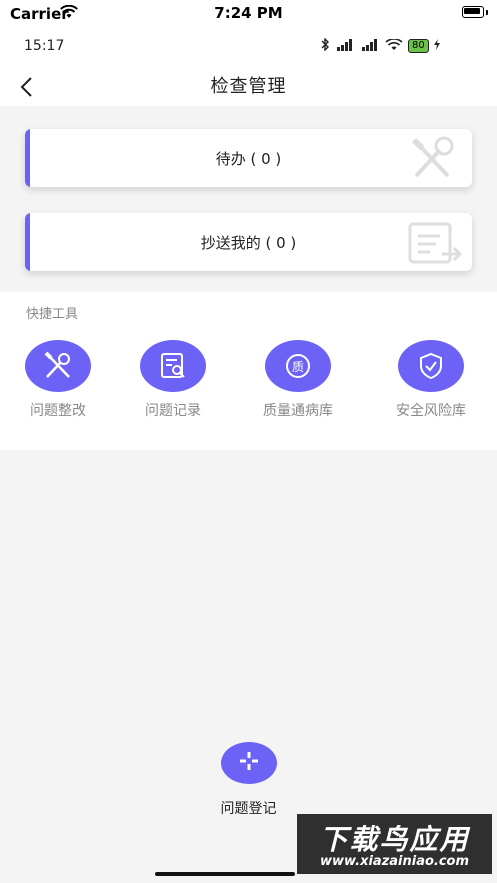 This screenshot has width=497, height=883. What do you see at coordinates (434, 245) in the screenshot?
I see `document-arrow-icon` at bounding box center [434, 245].